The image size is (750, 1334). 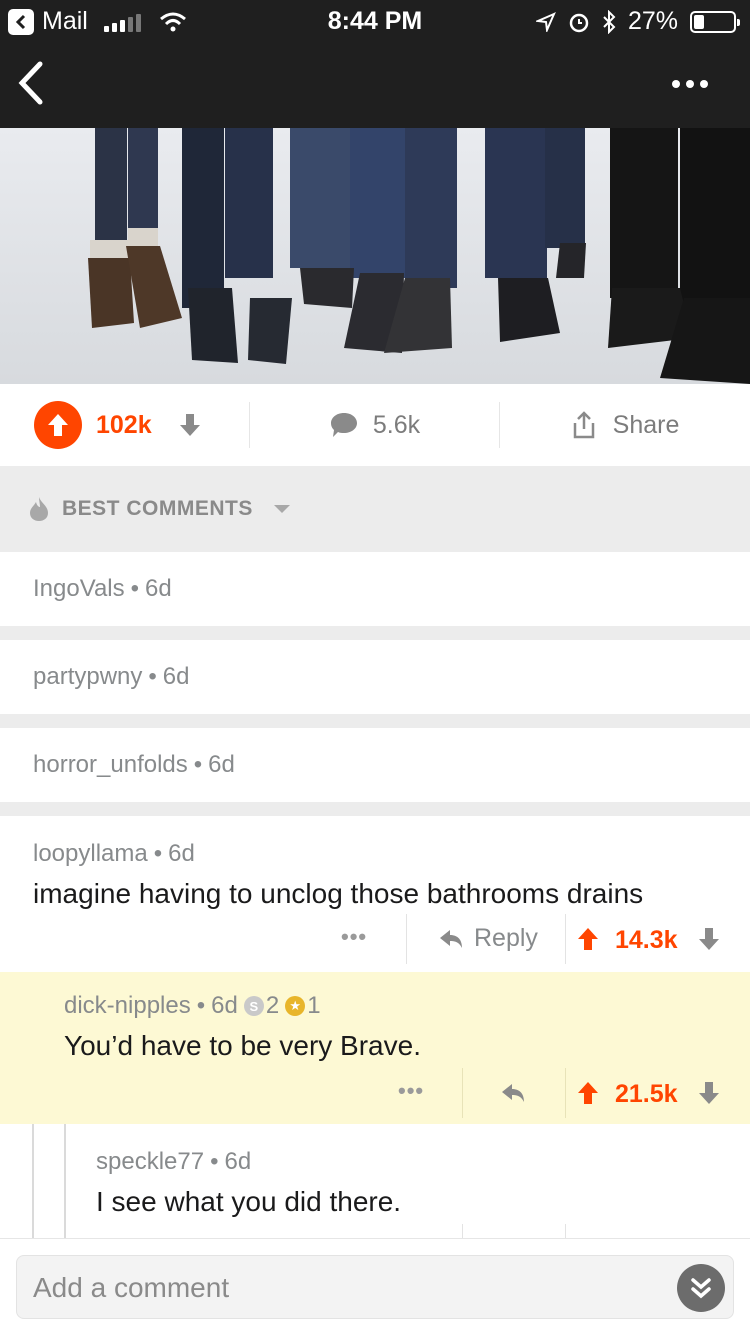 What do you see at coordinates (488, 938) in the screenshot?
I see `reply-button: Reply` at bounding box center [488, 938].